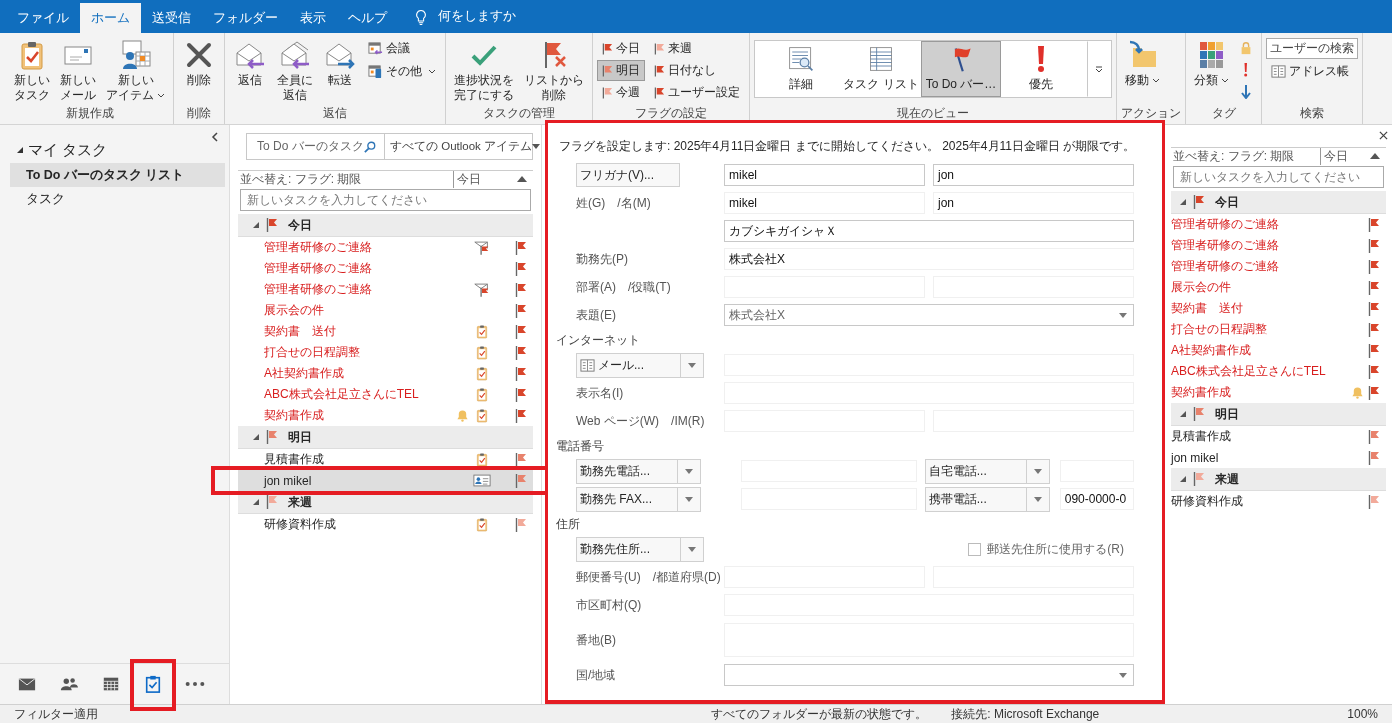 The width and height of the screenshot is (1392, 723). Describe the element at coordinates (110, 18) in the screenshot. I see `ribbon-tab: ホーム` at that location.